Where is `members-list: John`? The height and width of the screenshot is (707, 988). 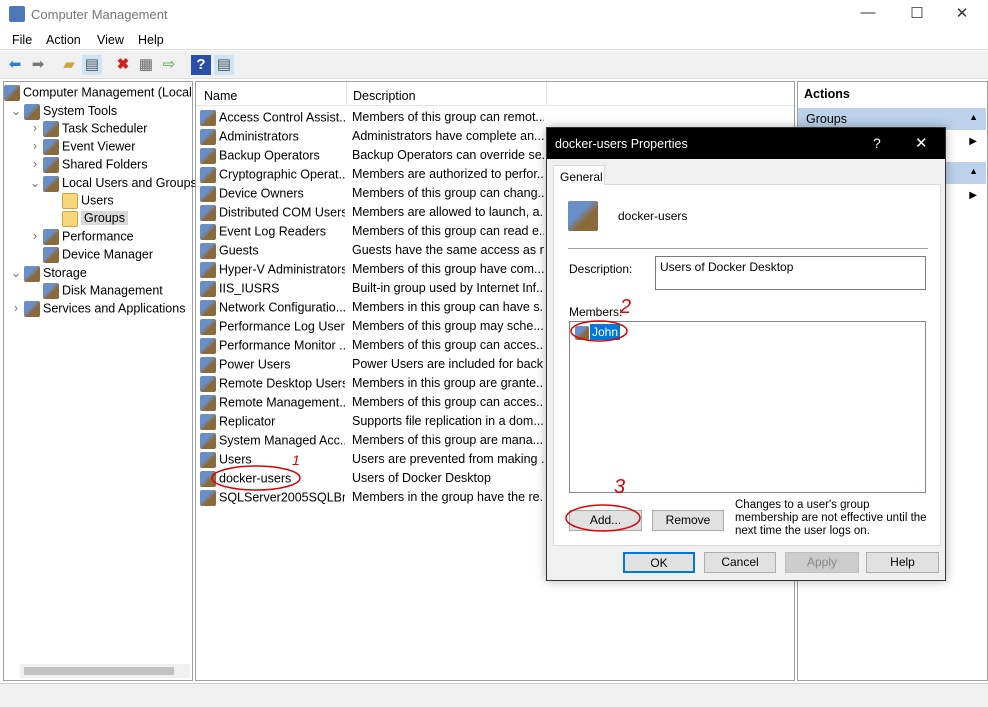 members-list: John is located at coordinates (747, 407).